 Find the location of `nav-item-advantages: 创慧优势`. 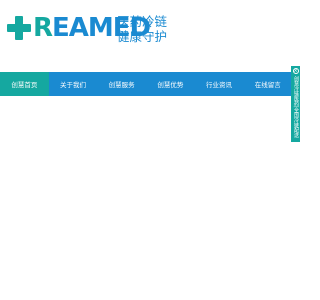

nav-item-advantages: 创慧优势 is located at coordinates (170, 84).